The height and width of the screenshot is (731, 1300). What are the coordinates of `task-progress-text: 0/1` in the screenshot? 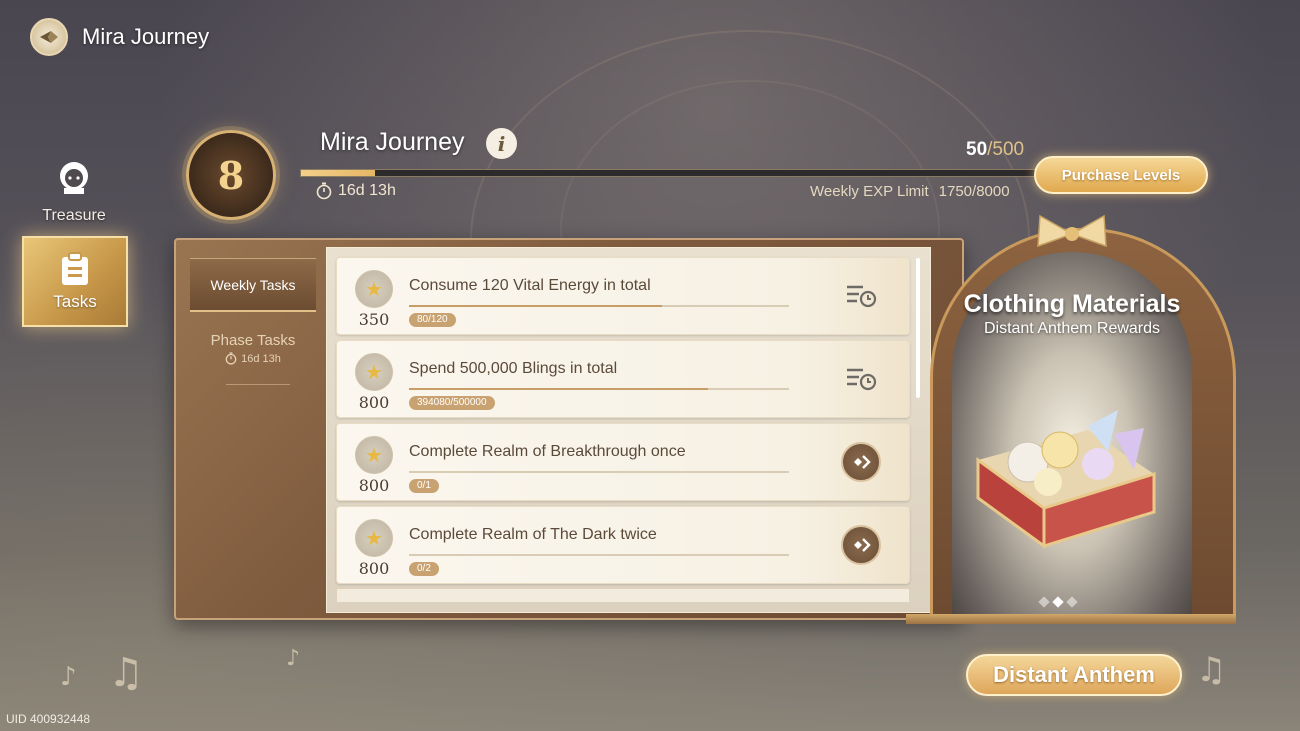 It's located at (424, 486).